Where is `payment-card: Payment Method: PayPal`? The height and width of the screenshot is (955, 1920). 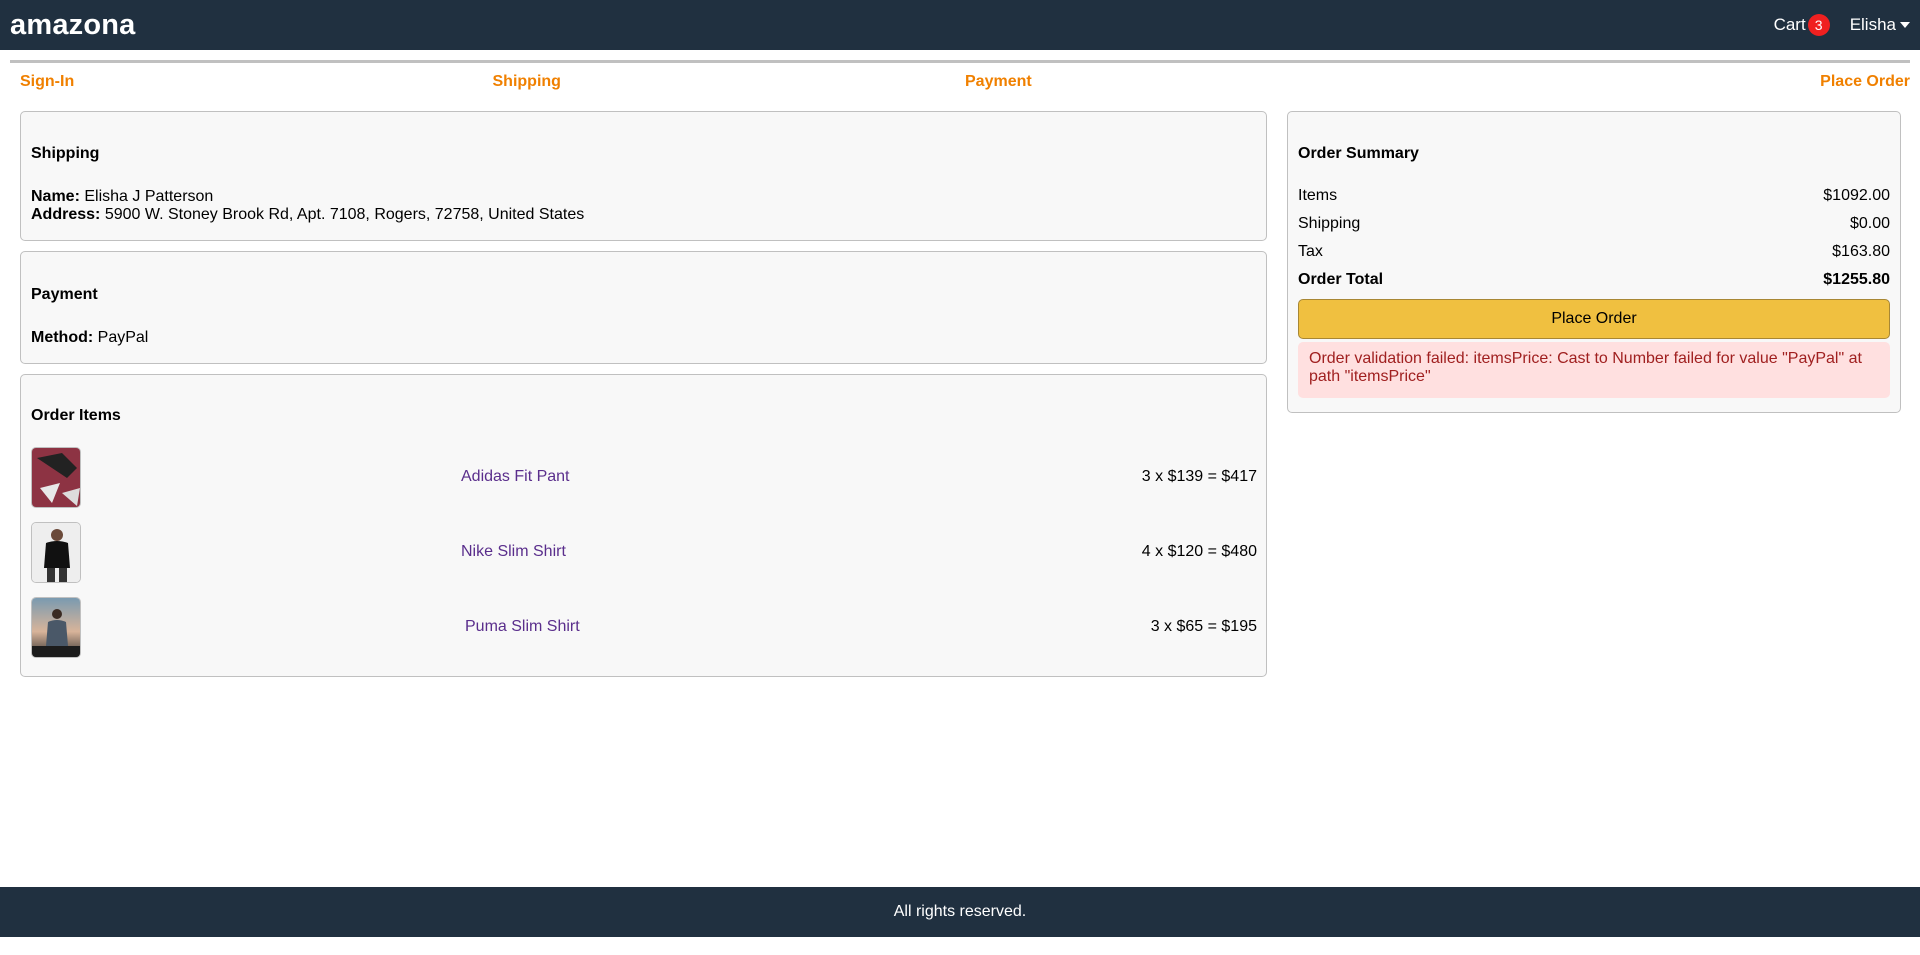 payment-card: Payment Method: PayPal is located at coordinates (643, 307).